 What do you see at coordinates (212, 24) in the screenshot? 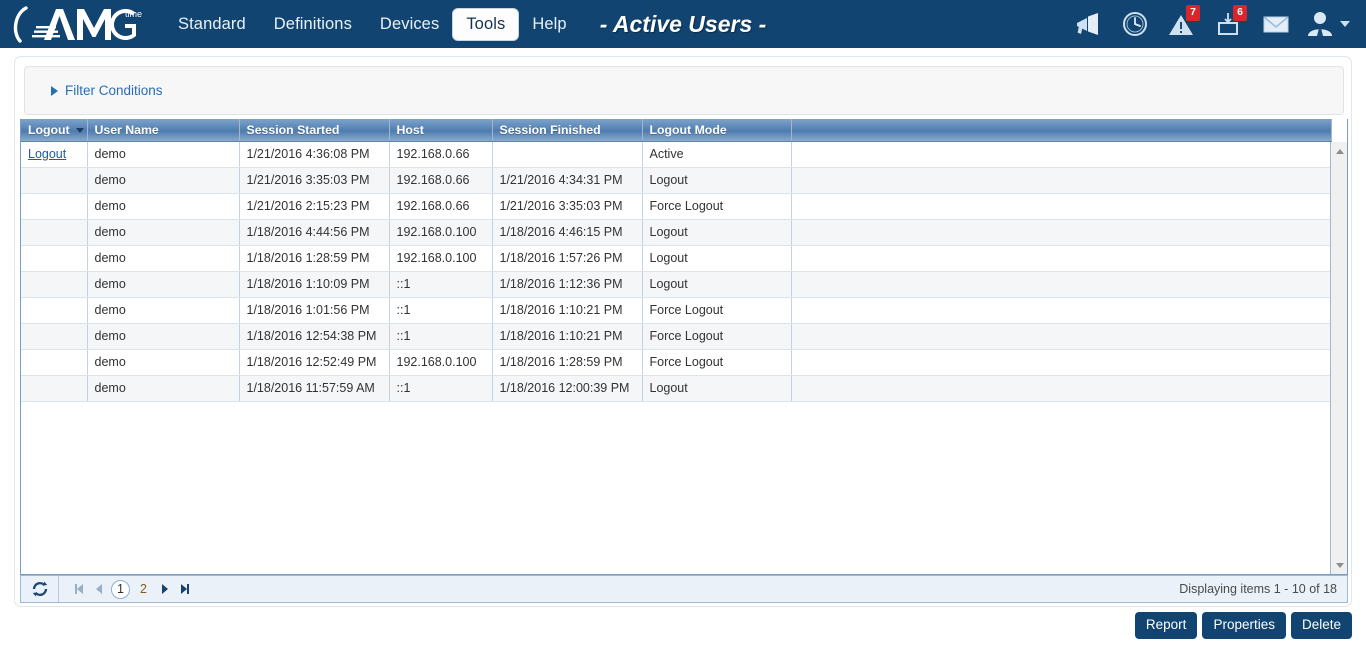
I see `nav-item-standard: Standard` at bounding box center [212, 24].